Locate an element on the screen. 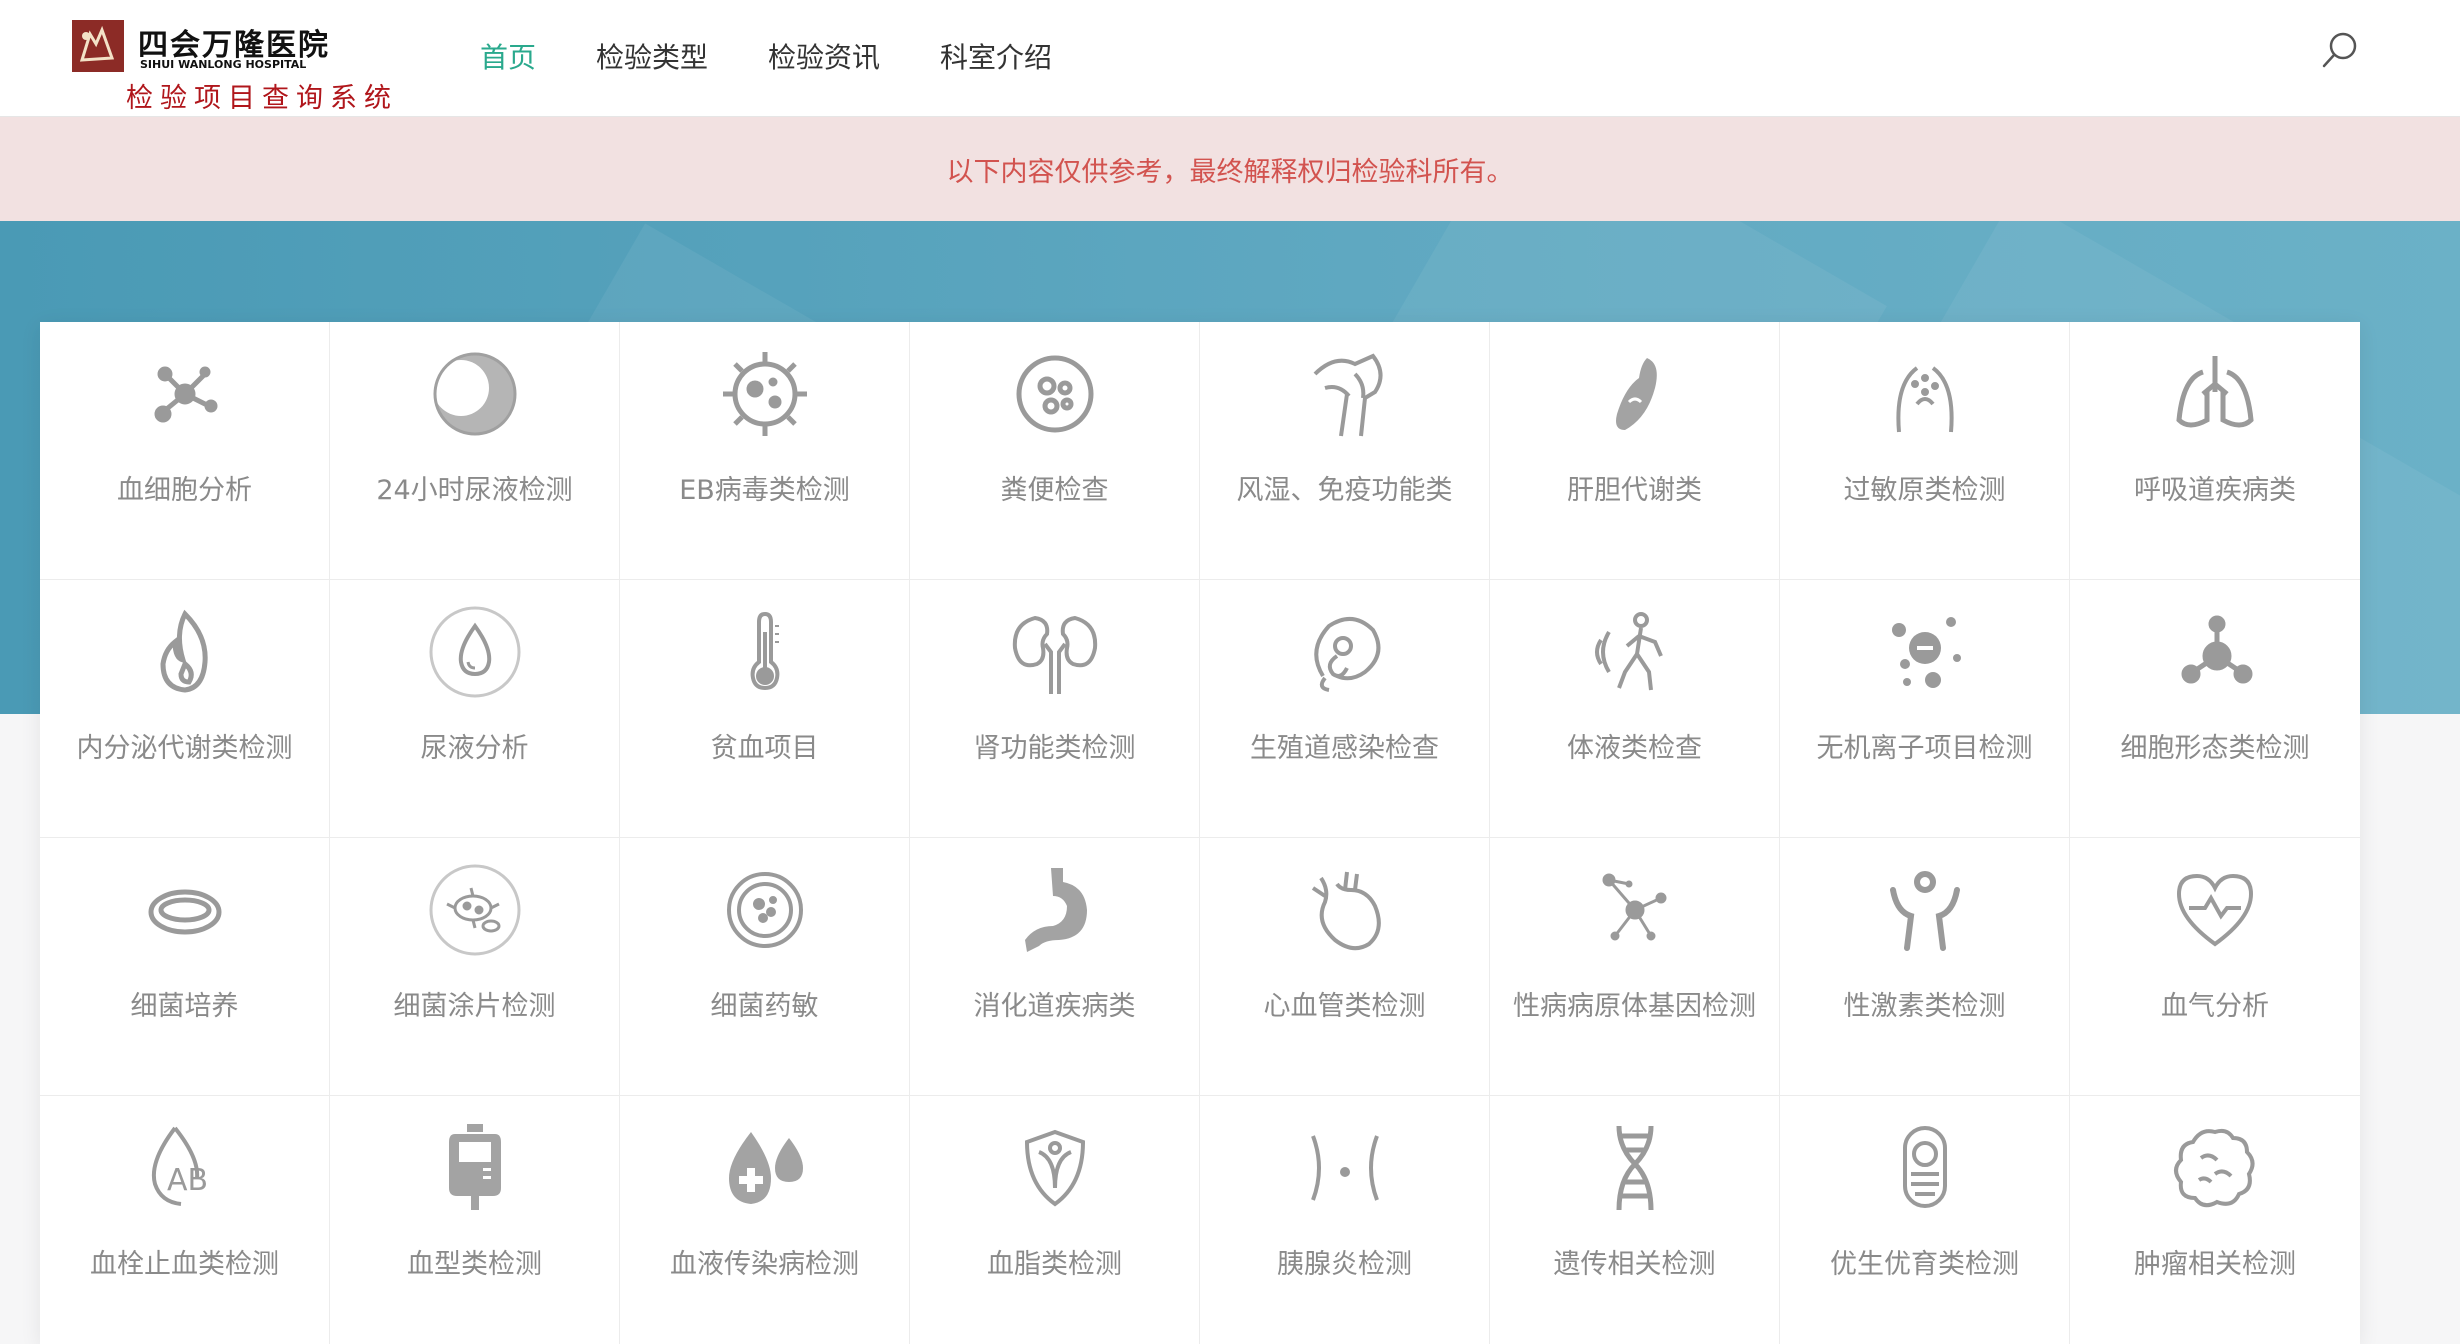 The height and width of the screenshot is (1344, 2460). liver-icon is located at coordinates (1635, 394).